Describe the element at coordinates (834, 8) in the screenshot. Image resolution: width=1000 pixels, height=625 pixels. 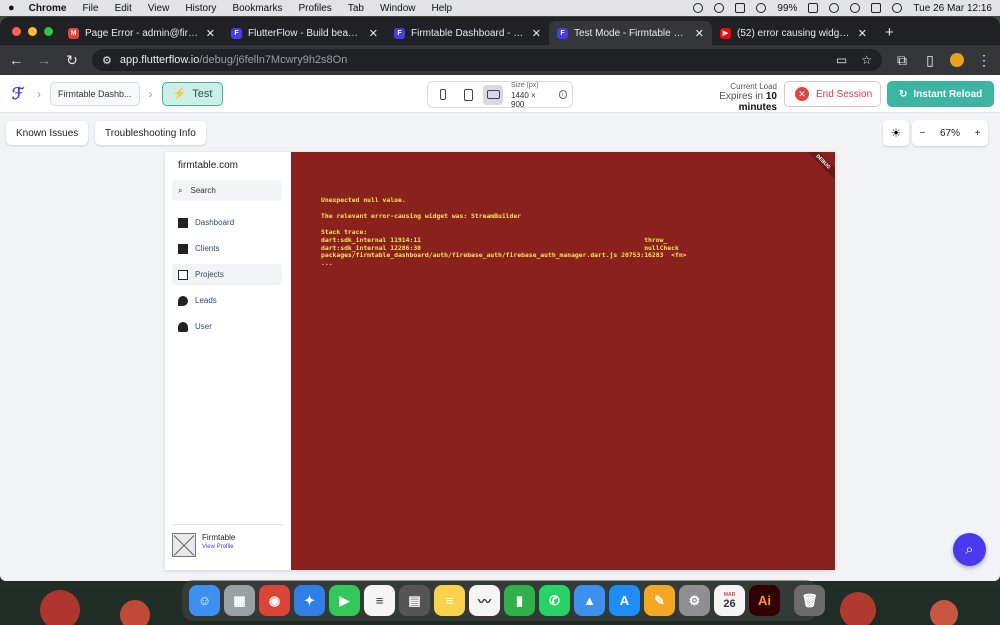
I see `wifi-icon` at that location.